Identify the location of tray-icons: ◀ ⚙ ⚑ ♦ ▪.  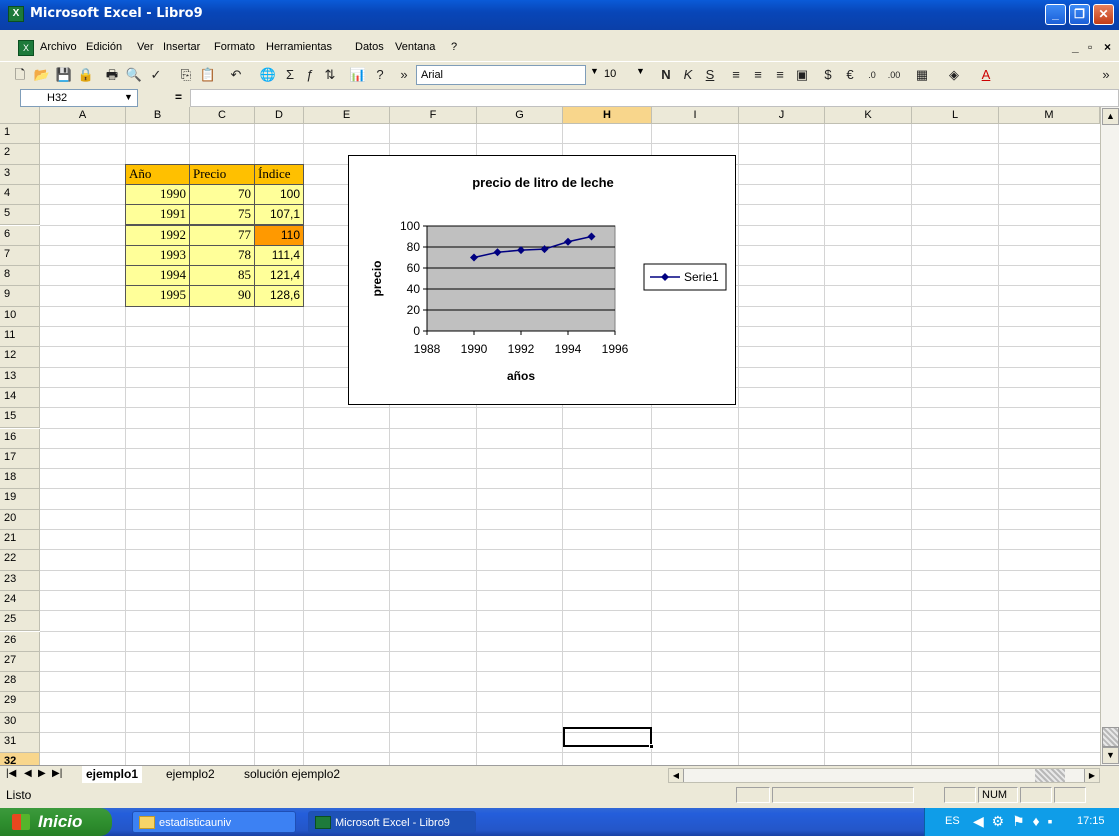
(1014, 821).